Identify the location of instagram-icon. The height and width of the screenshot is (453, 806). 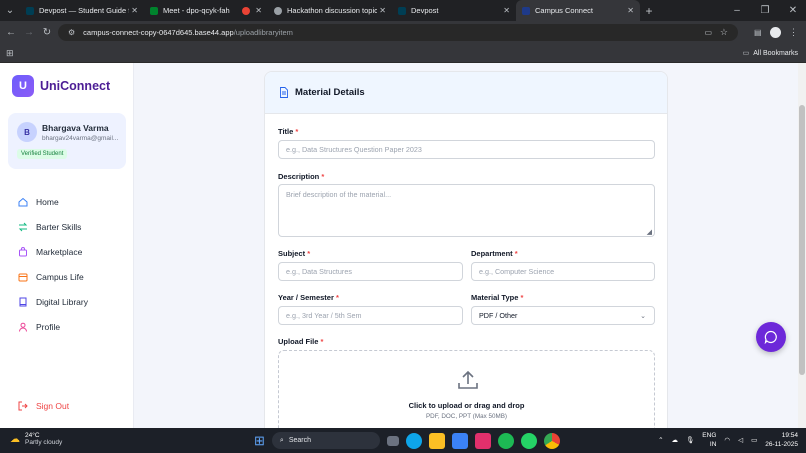
(482, 440).